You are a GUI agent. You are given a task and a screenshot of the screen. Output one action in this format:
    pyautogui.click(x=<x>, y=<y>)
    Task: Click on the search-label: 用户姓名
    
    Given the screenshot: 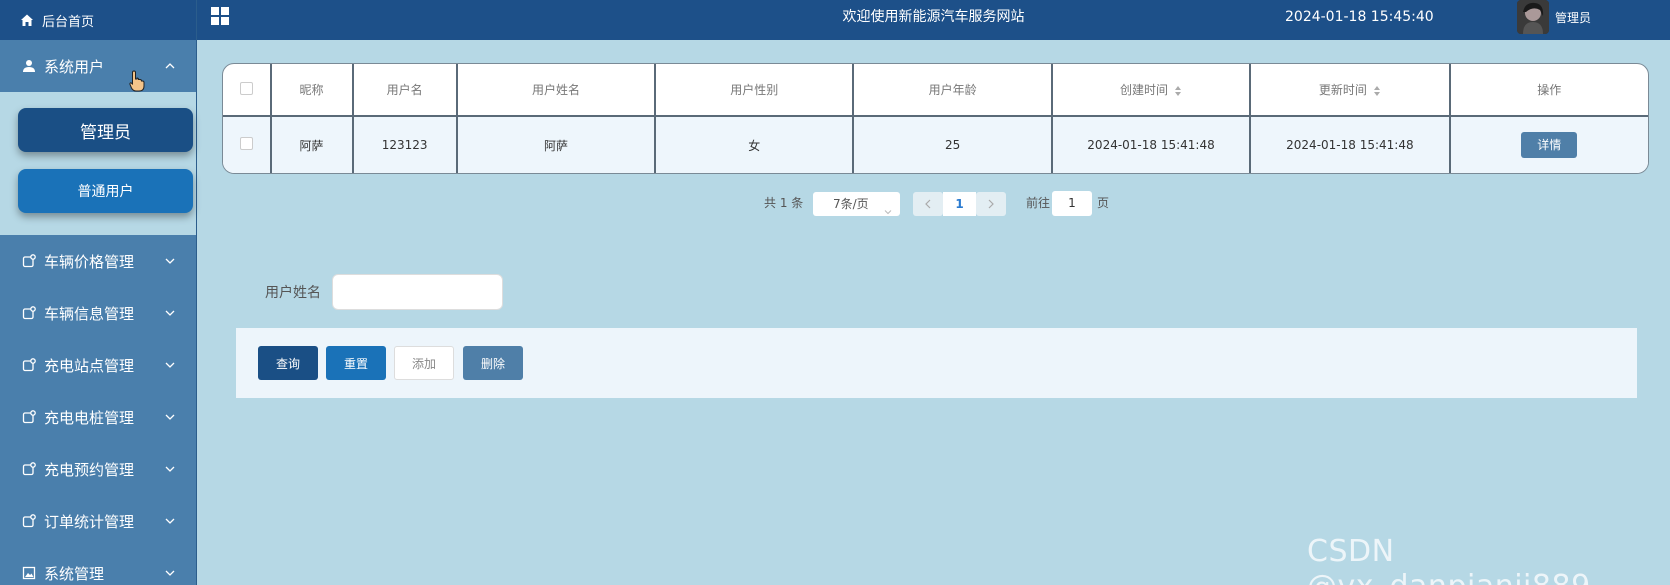 What is the action you would take?
    pyautogui.click(x=293, y=293)
    